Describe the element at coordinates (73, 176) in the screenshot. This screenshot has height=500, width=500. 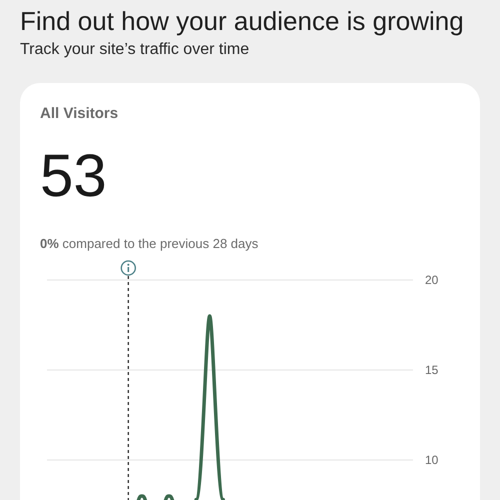
I see `visitor-count: 53` at that location.